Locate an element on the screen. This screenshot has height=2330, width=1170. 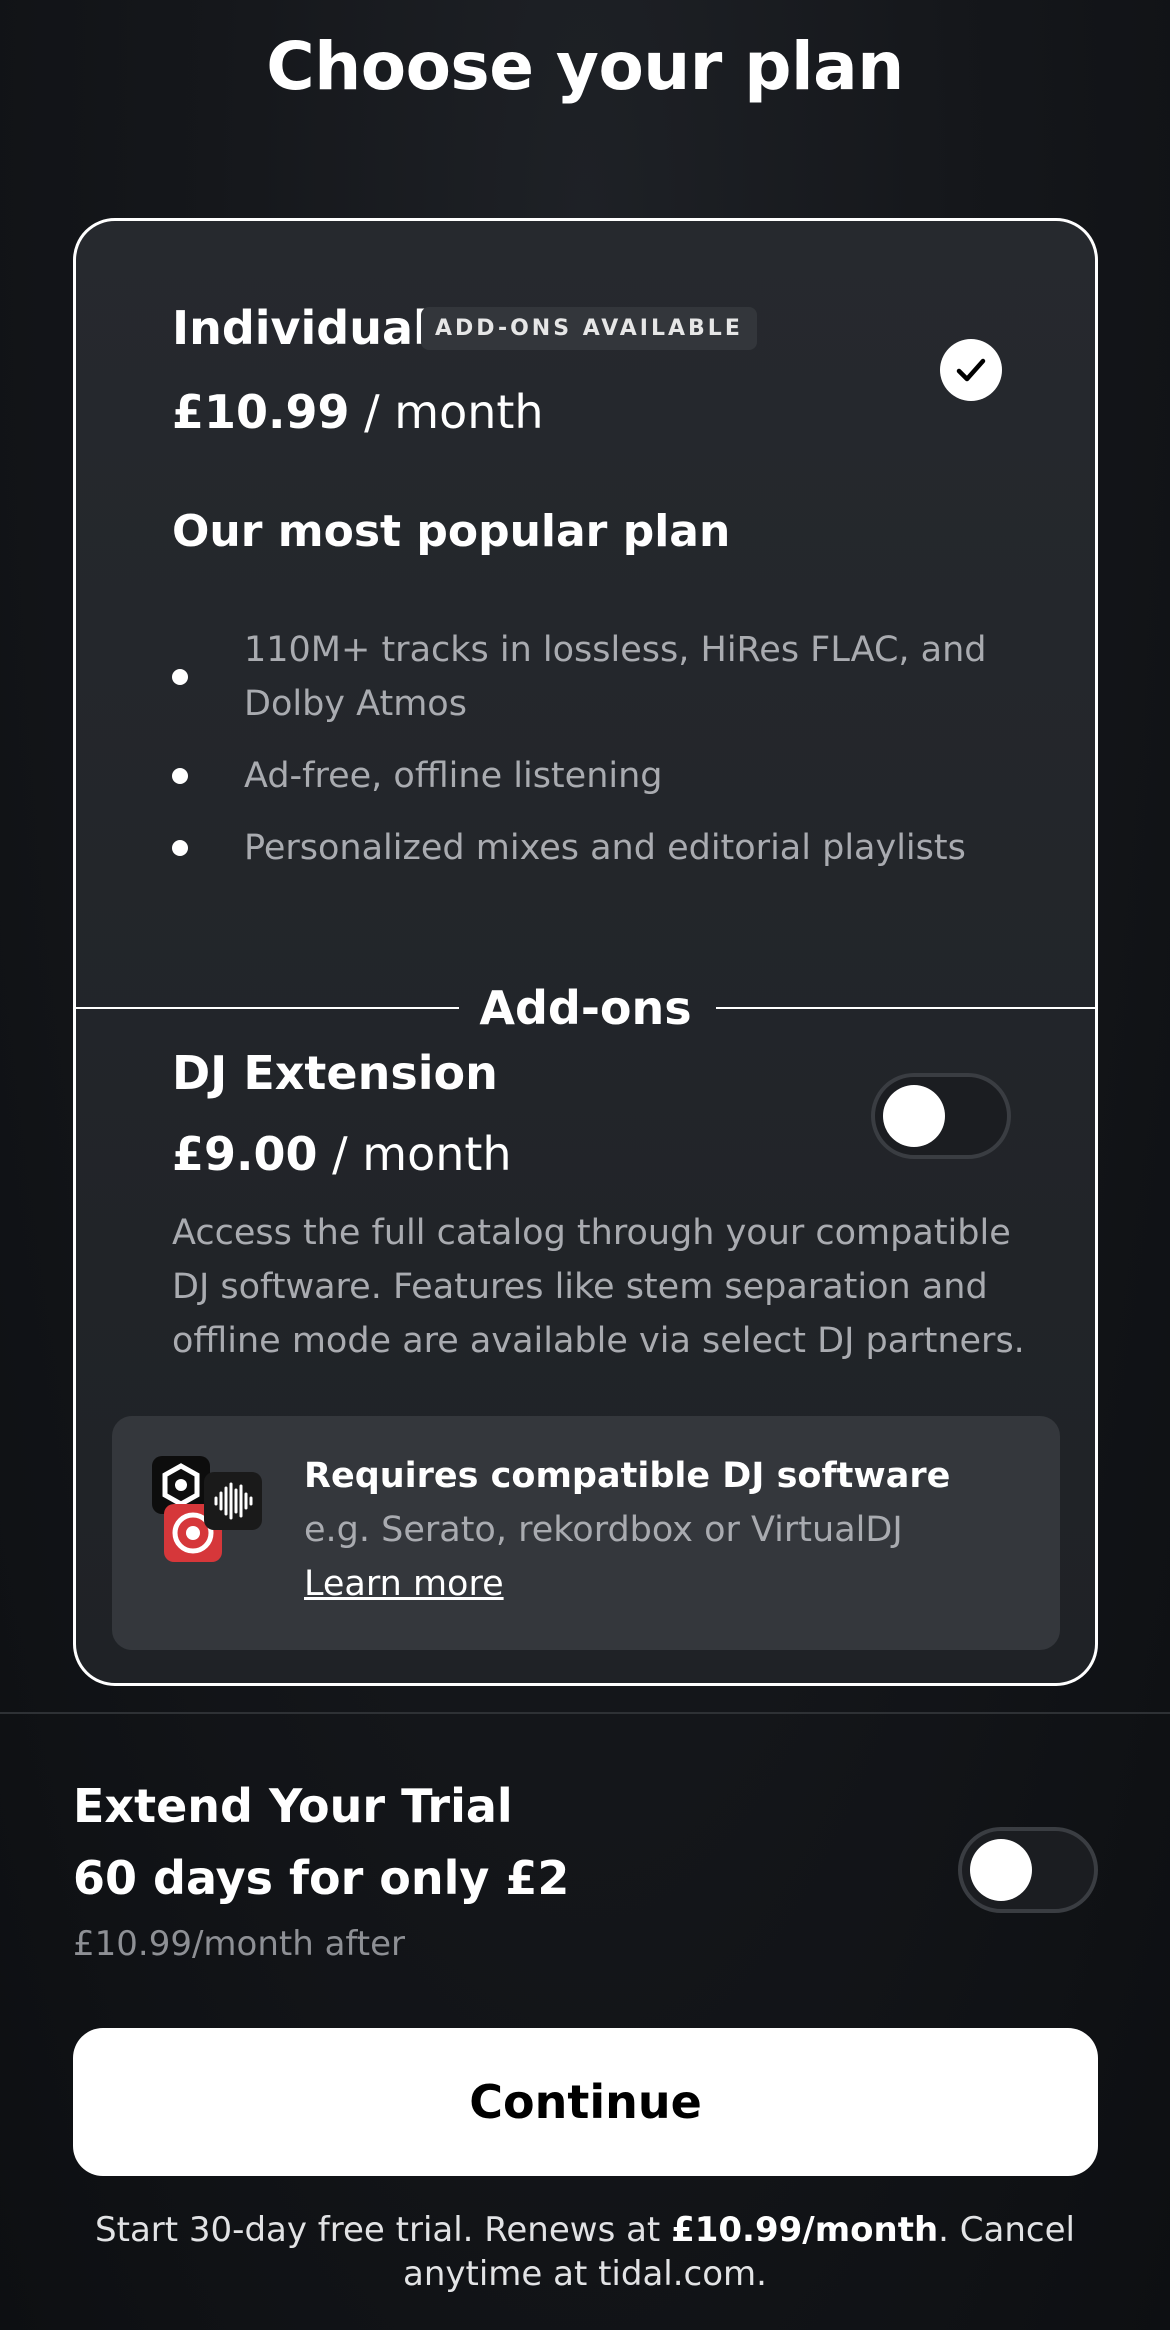
addons-available-badge: ADD-ONS AVAILABLE is located at coordinates (589, 328).